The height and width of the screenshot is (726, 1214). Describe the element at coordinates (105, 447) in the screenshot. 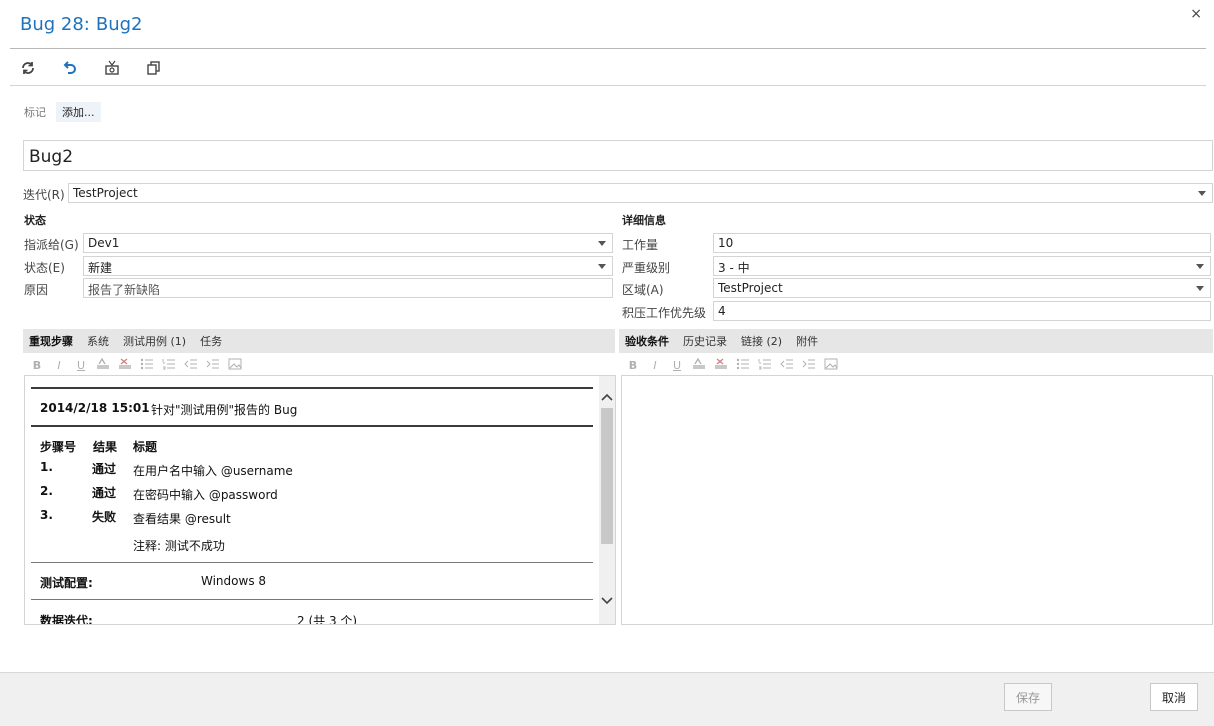

I see `col-result: 结果` at that location.